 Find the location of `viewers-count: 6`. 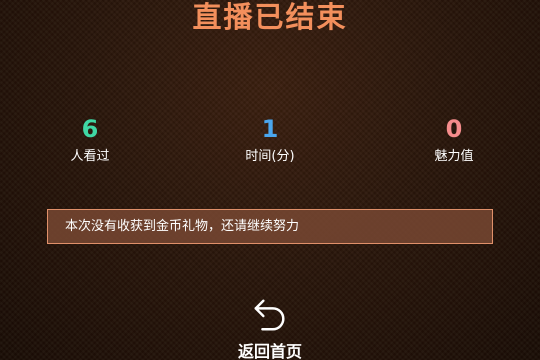

viewers-count: 6 is located at coordinates (90, 129).